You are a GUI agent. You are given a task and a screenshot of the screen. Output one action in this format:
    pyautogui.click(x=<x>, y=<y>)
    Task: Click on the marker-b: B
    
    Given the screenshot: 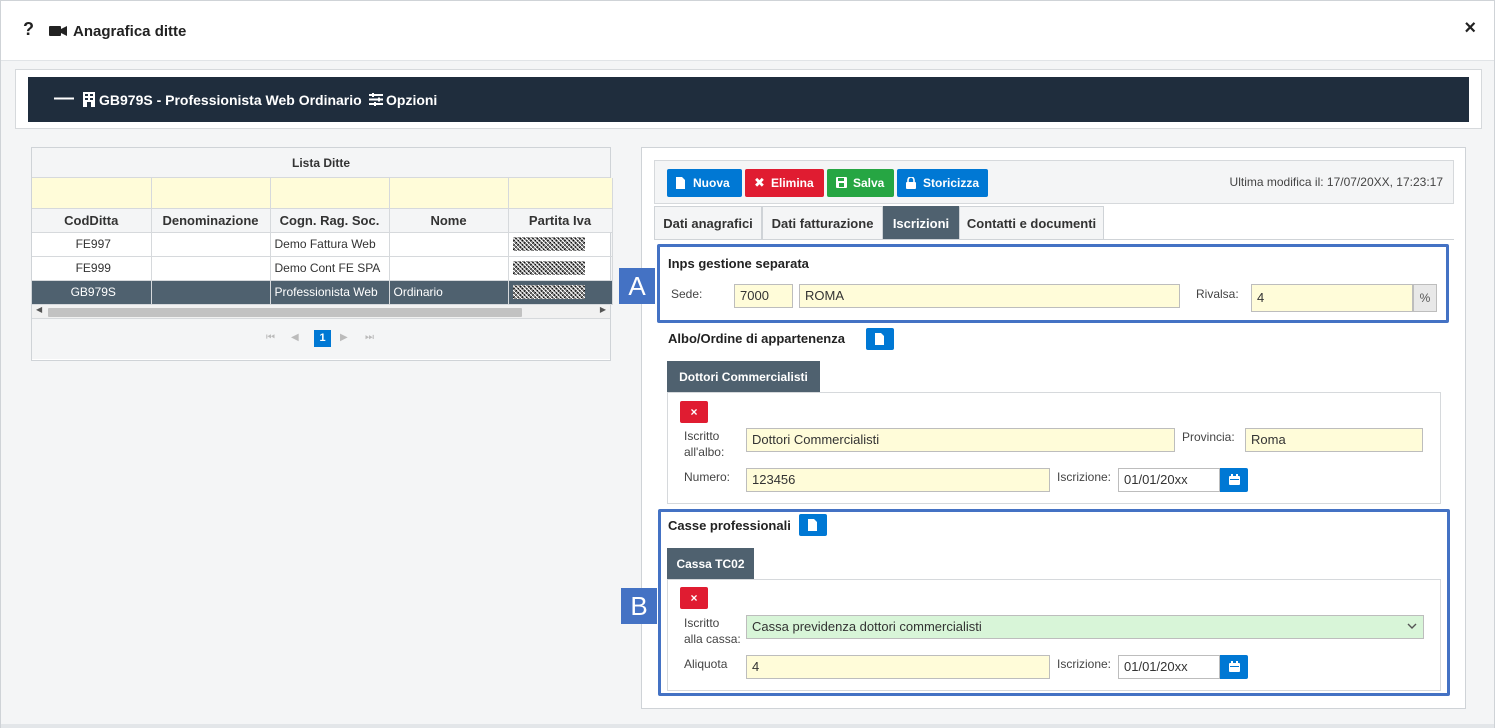 What is the action you would take?
    pyautogui.click(x=639, y=606)
    